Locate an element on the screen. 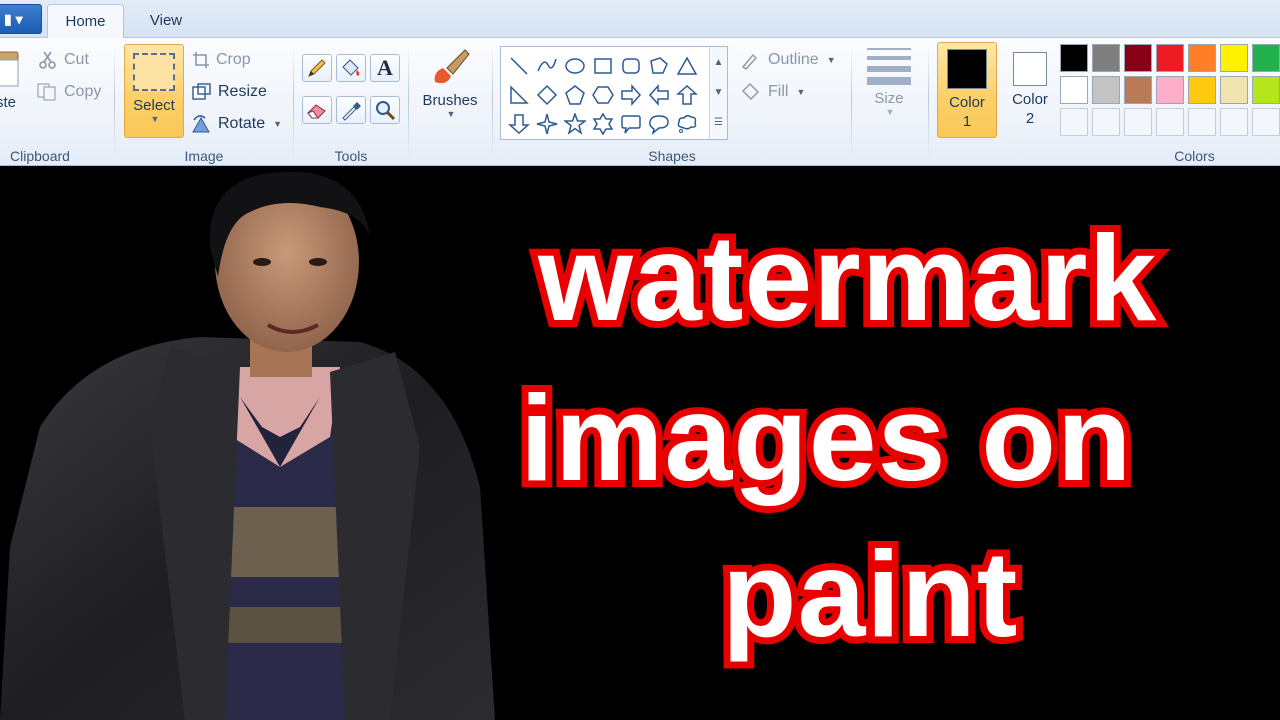  shapes-scrollbar: ▲ ▼ ☰ is located at coordinates (718, 93).